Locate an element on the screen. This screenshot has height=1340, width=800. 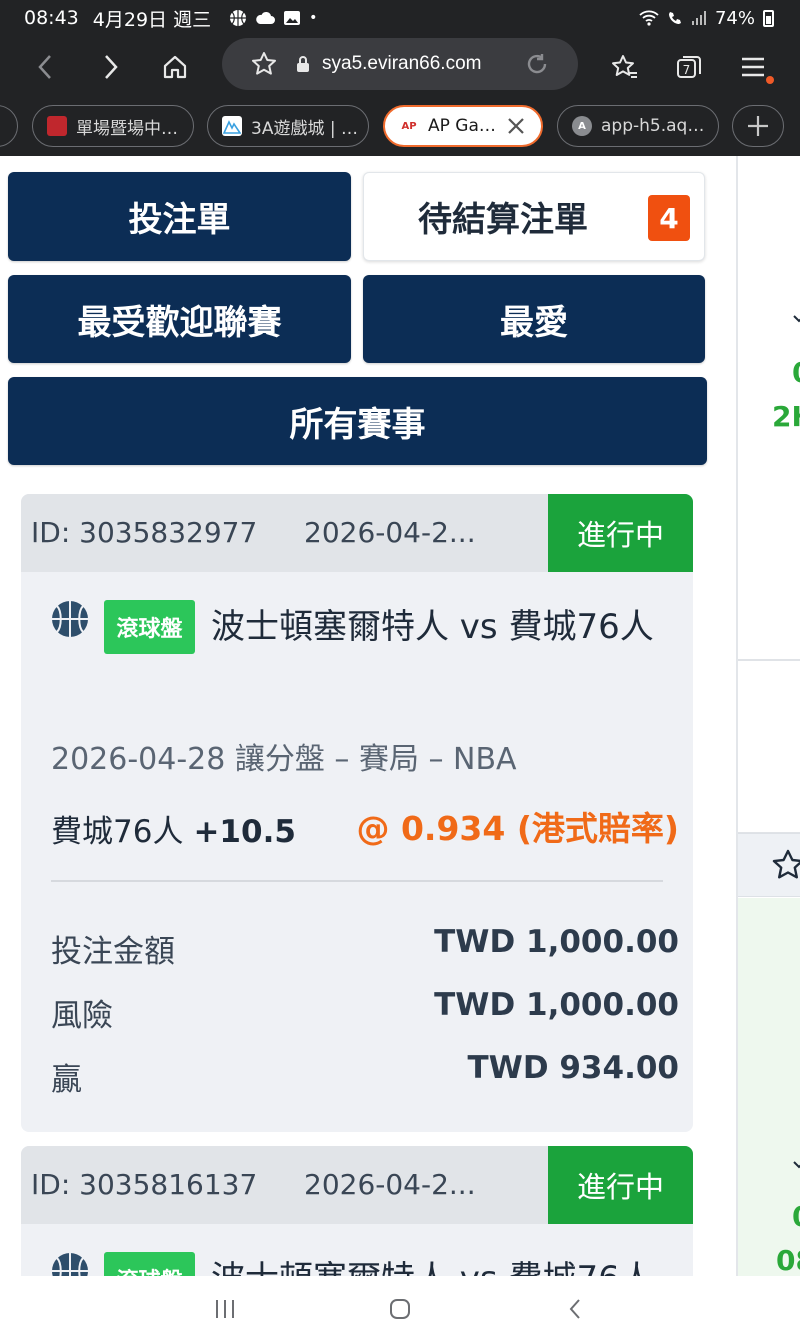
popular-leagues-button: 最受歡迎聯賽 is located at coordinates (179, 319).